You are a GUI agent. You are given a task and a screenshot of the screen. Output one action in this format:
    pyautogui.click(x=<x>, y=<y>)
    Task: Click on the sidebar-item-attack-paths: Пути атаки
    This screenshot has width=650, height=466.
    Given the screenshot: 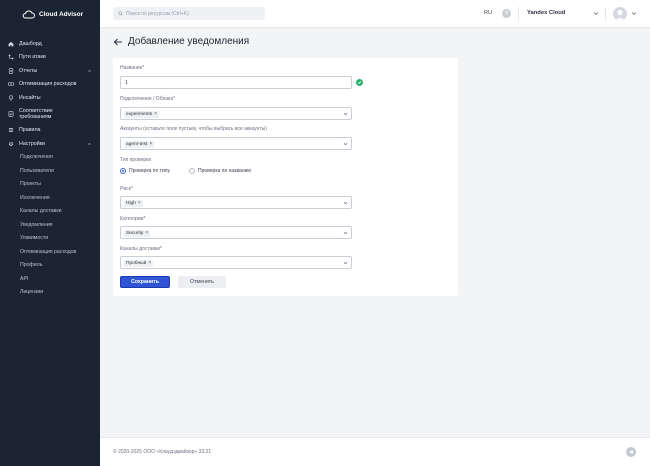 What is the action you would take?
    pyautogui.click(x=50, y=58)
    